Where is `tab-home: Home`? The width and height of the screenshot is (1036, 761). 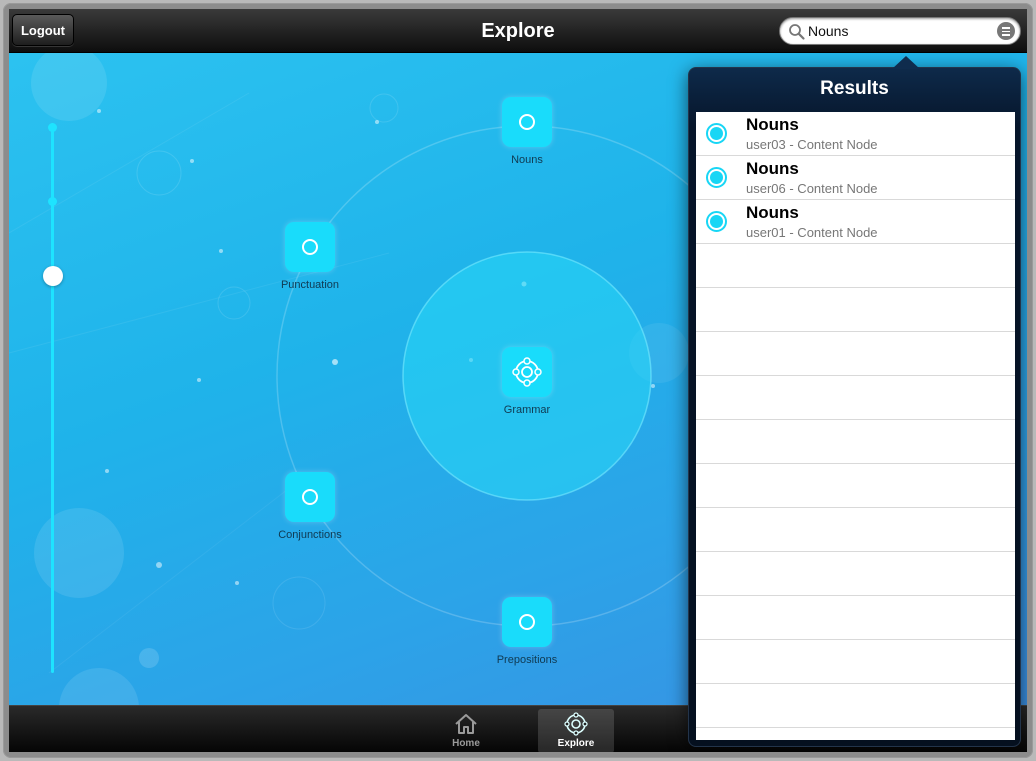 tab-home: Home is located at coordinates (466, 730).